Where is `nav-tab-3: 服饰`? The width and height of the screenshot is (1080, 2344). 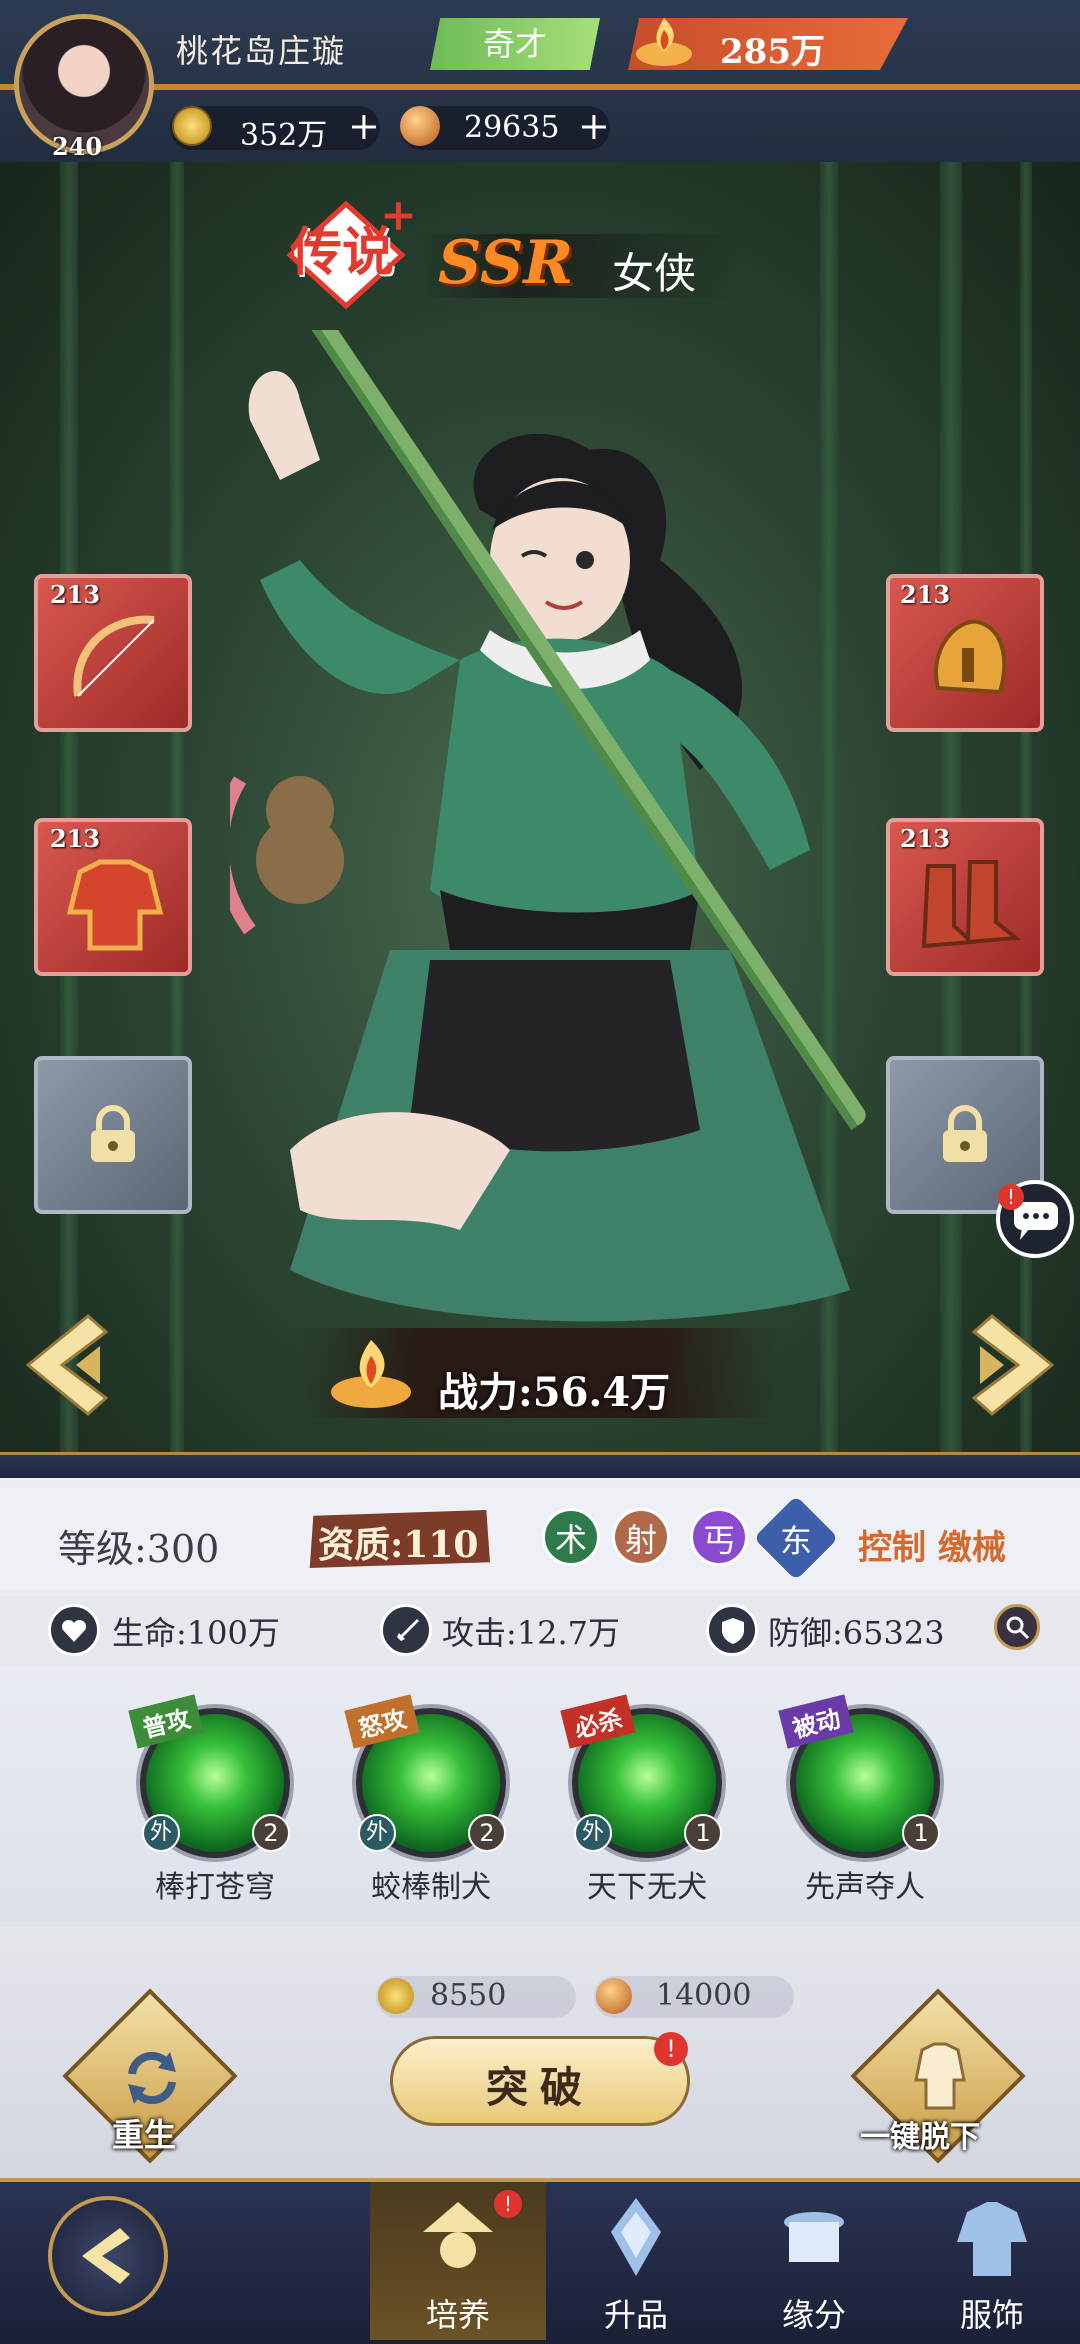 nav-tab-3: 服饰 is located at coordinates (992, 2261).